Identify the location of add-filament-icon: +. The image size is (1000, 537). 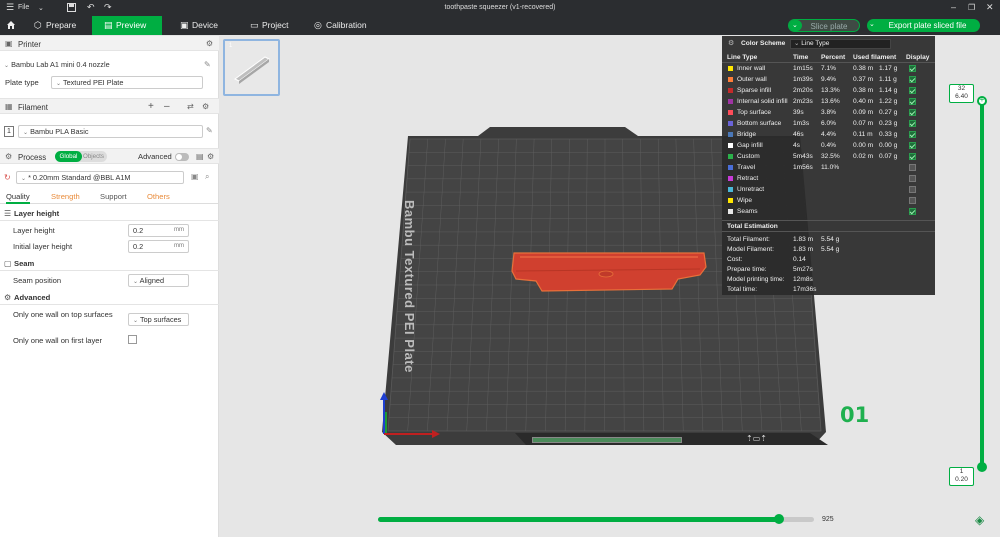
(151, 106).